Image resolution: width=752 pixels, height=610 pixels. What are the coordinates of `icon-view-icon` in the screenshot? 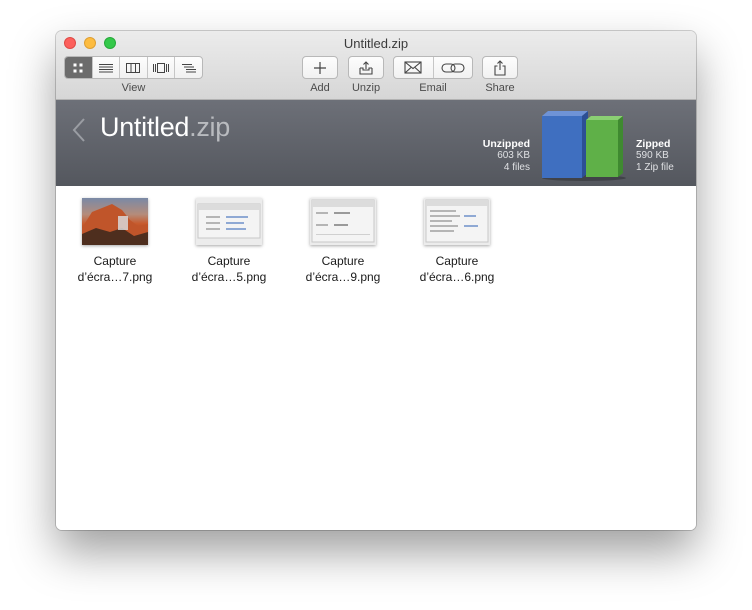 It's located at (78, 67).